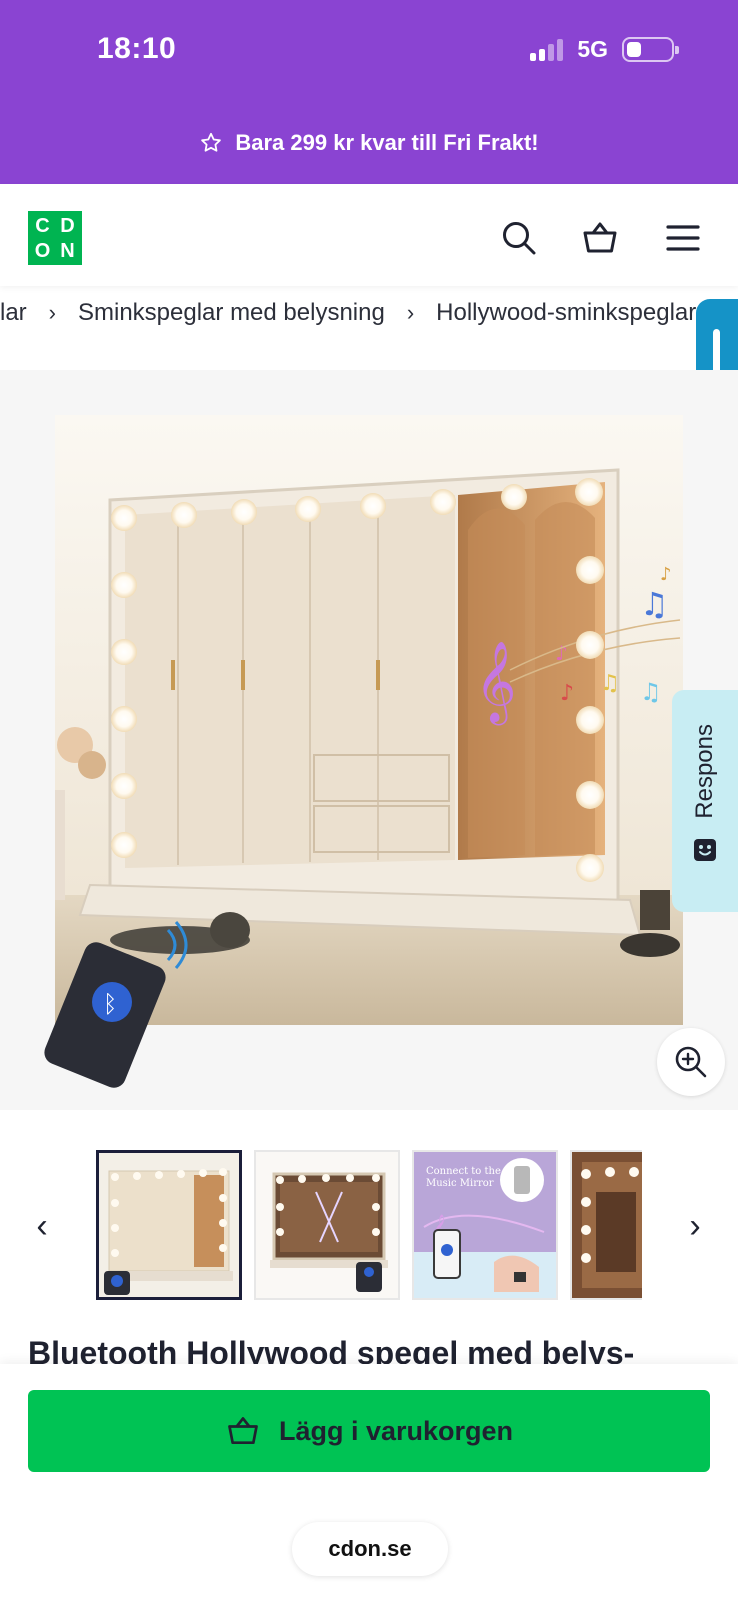  What do you see at coordinates (42, 250) in the screenshot?
I see `logo-letter: O` at bounding box center [42, 250].